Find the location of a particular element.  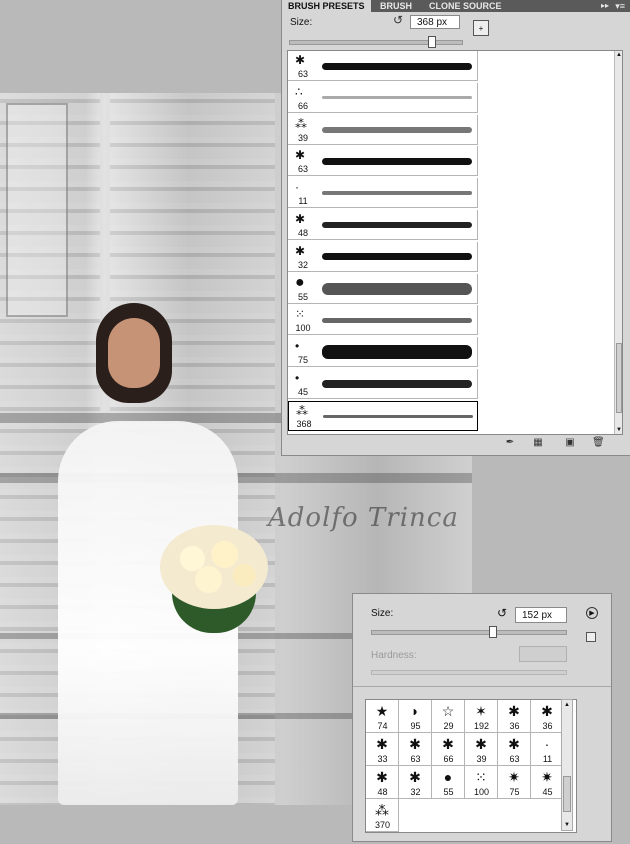

brush-tip-cell: ✱ 32 is located at coordinates (415, 782).